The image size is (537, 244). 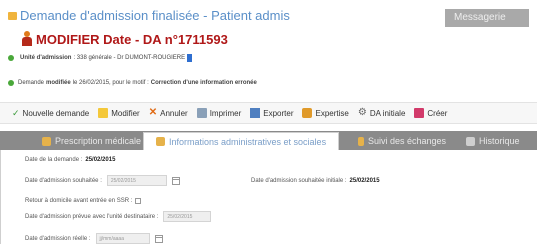 What do you see at coordinates (86, 141) in the screenshot?
I see `tab-prescription: Prescription médicale` at bounding box center [86, 141].